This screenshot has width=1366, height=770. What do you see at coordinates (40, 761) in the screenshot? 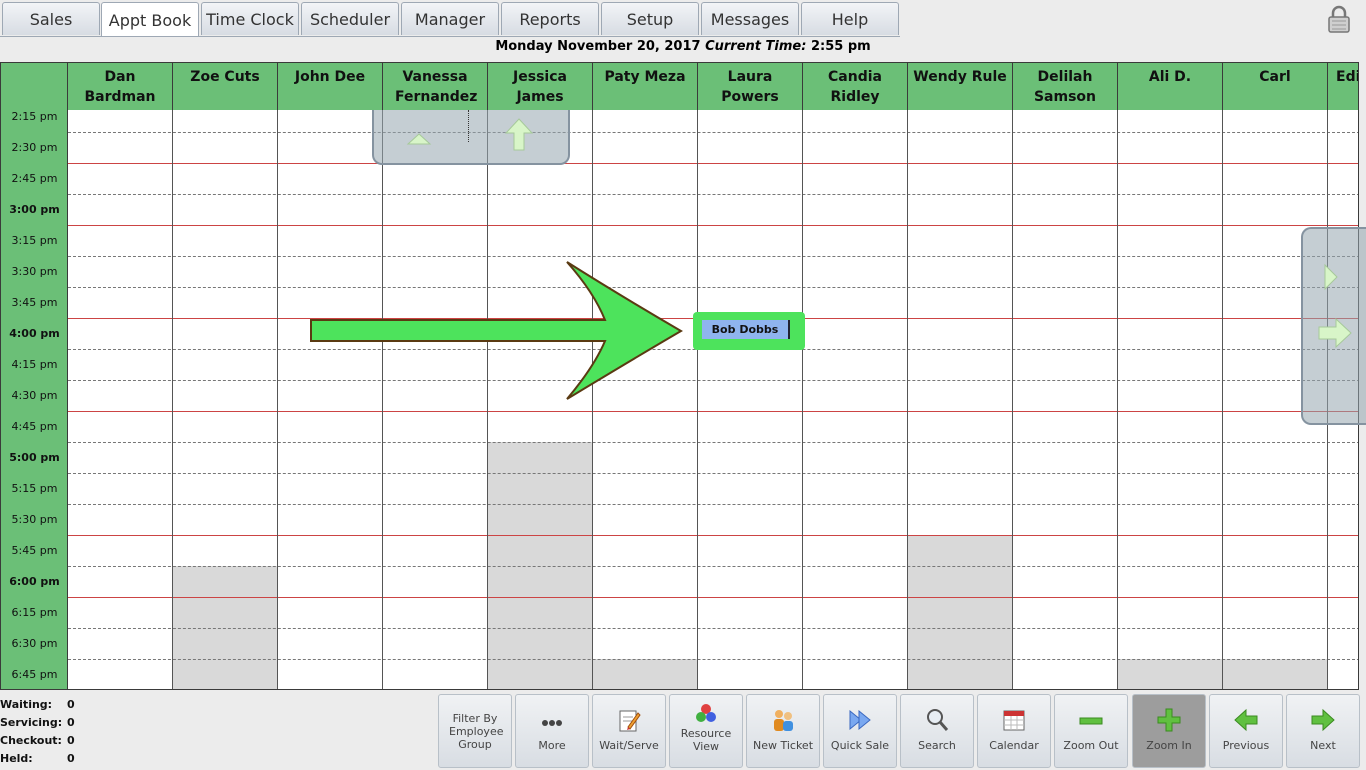
I see `stat-held: Held: 0` at bounding box center [40, 761].